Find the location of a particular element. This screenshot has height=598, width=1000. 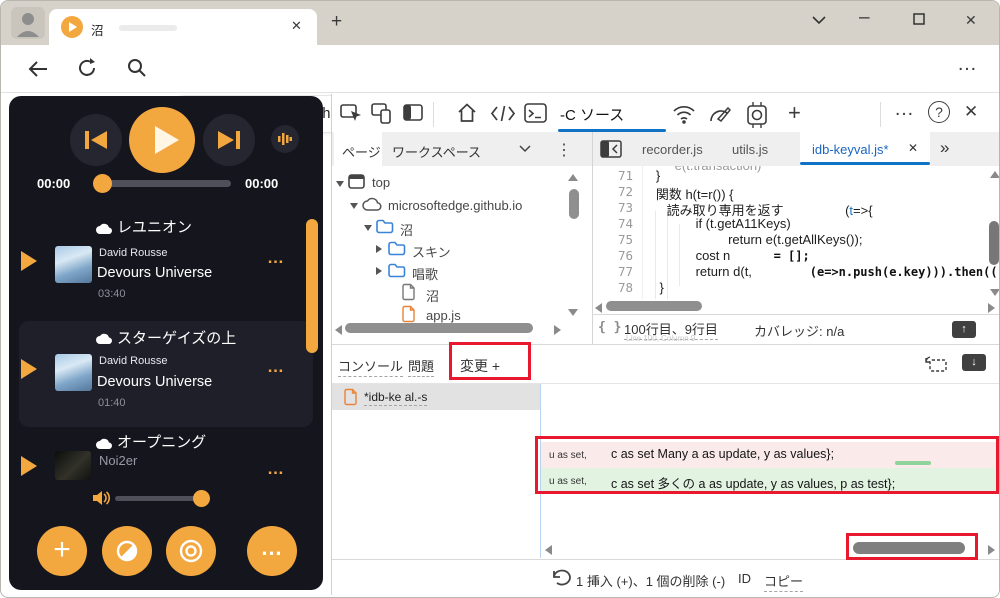

visualizer-button is located at coordinates (285, 139).